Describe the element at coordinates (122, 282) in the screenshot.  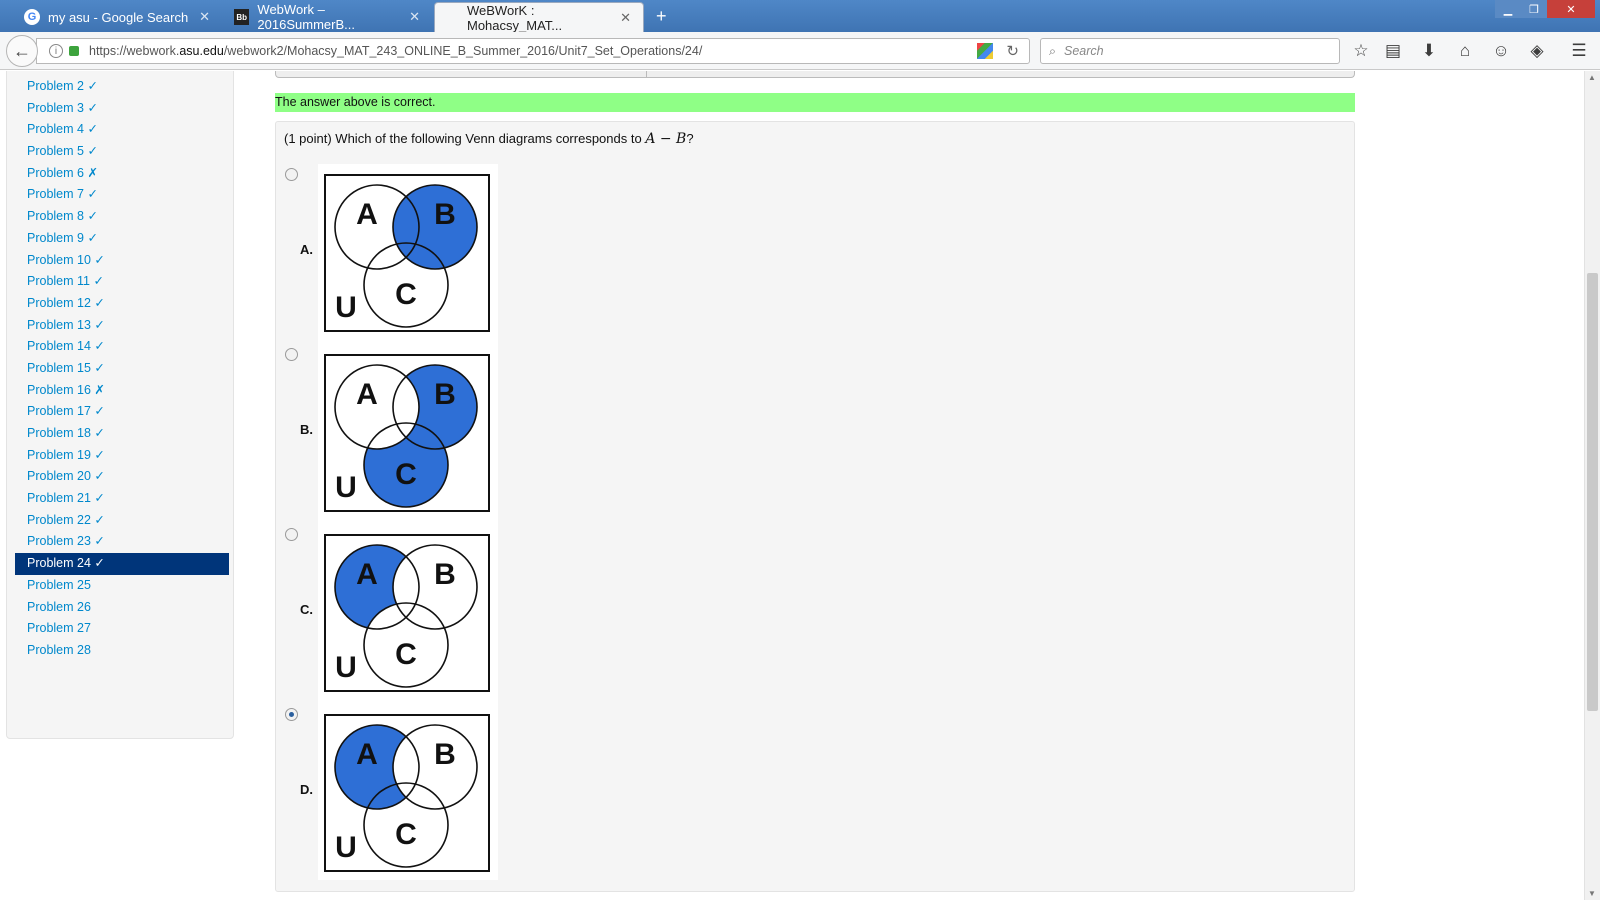
I see `sidebar-problem-link: Problem 11 ✓` at that location.